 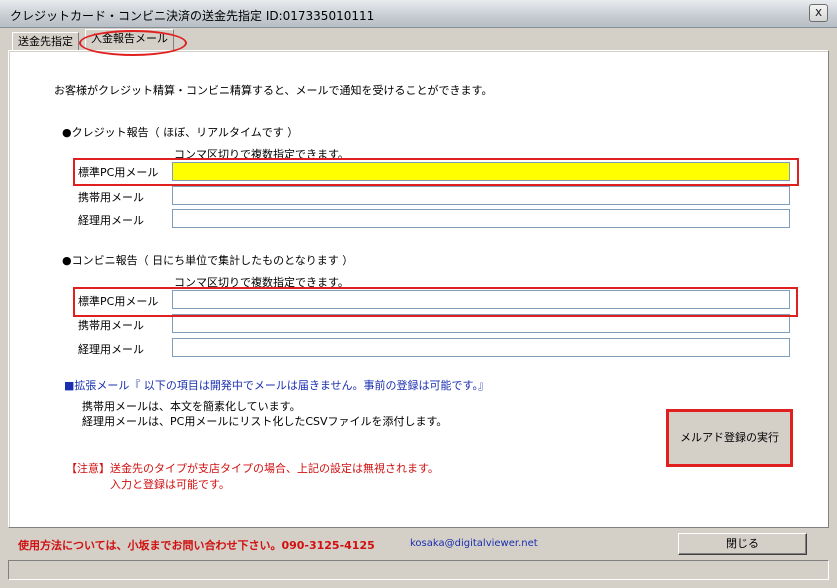 I want to click on tab-bar: 送金先指定 入金報告メール, so click(x=418, y=39).